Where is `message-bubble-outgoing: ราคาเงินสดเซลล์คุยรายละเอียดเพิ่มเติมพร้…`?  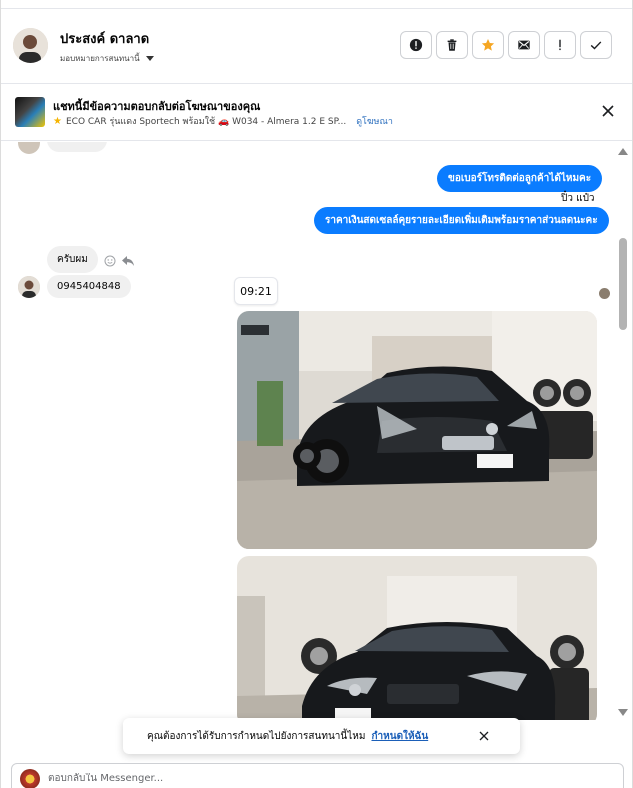 message-bubble-outgoing: ราคาเงินสดเซลล์คุยรายละเอียดเพิ่มเติมพร้… is located at coordinates (461, 220).